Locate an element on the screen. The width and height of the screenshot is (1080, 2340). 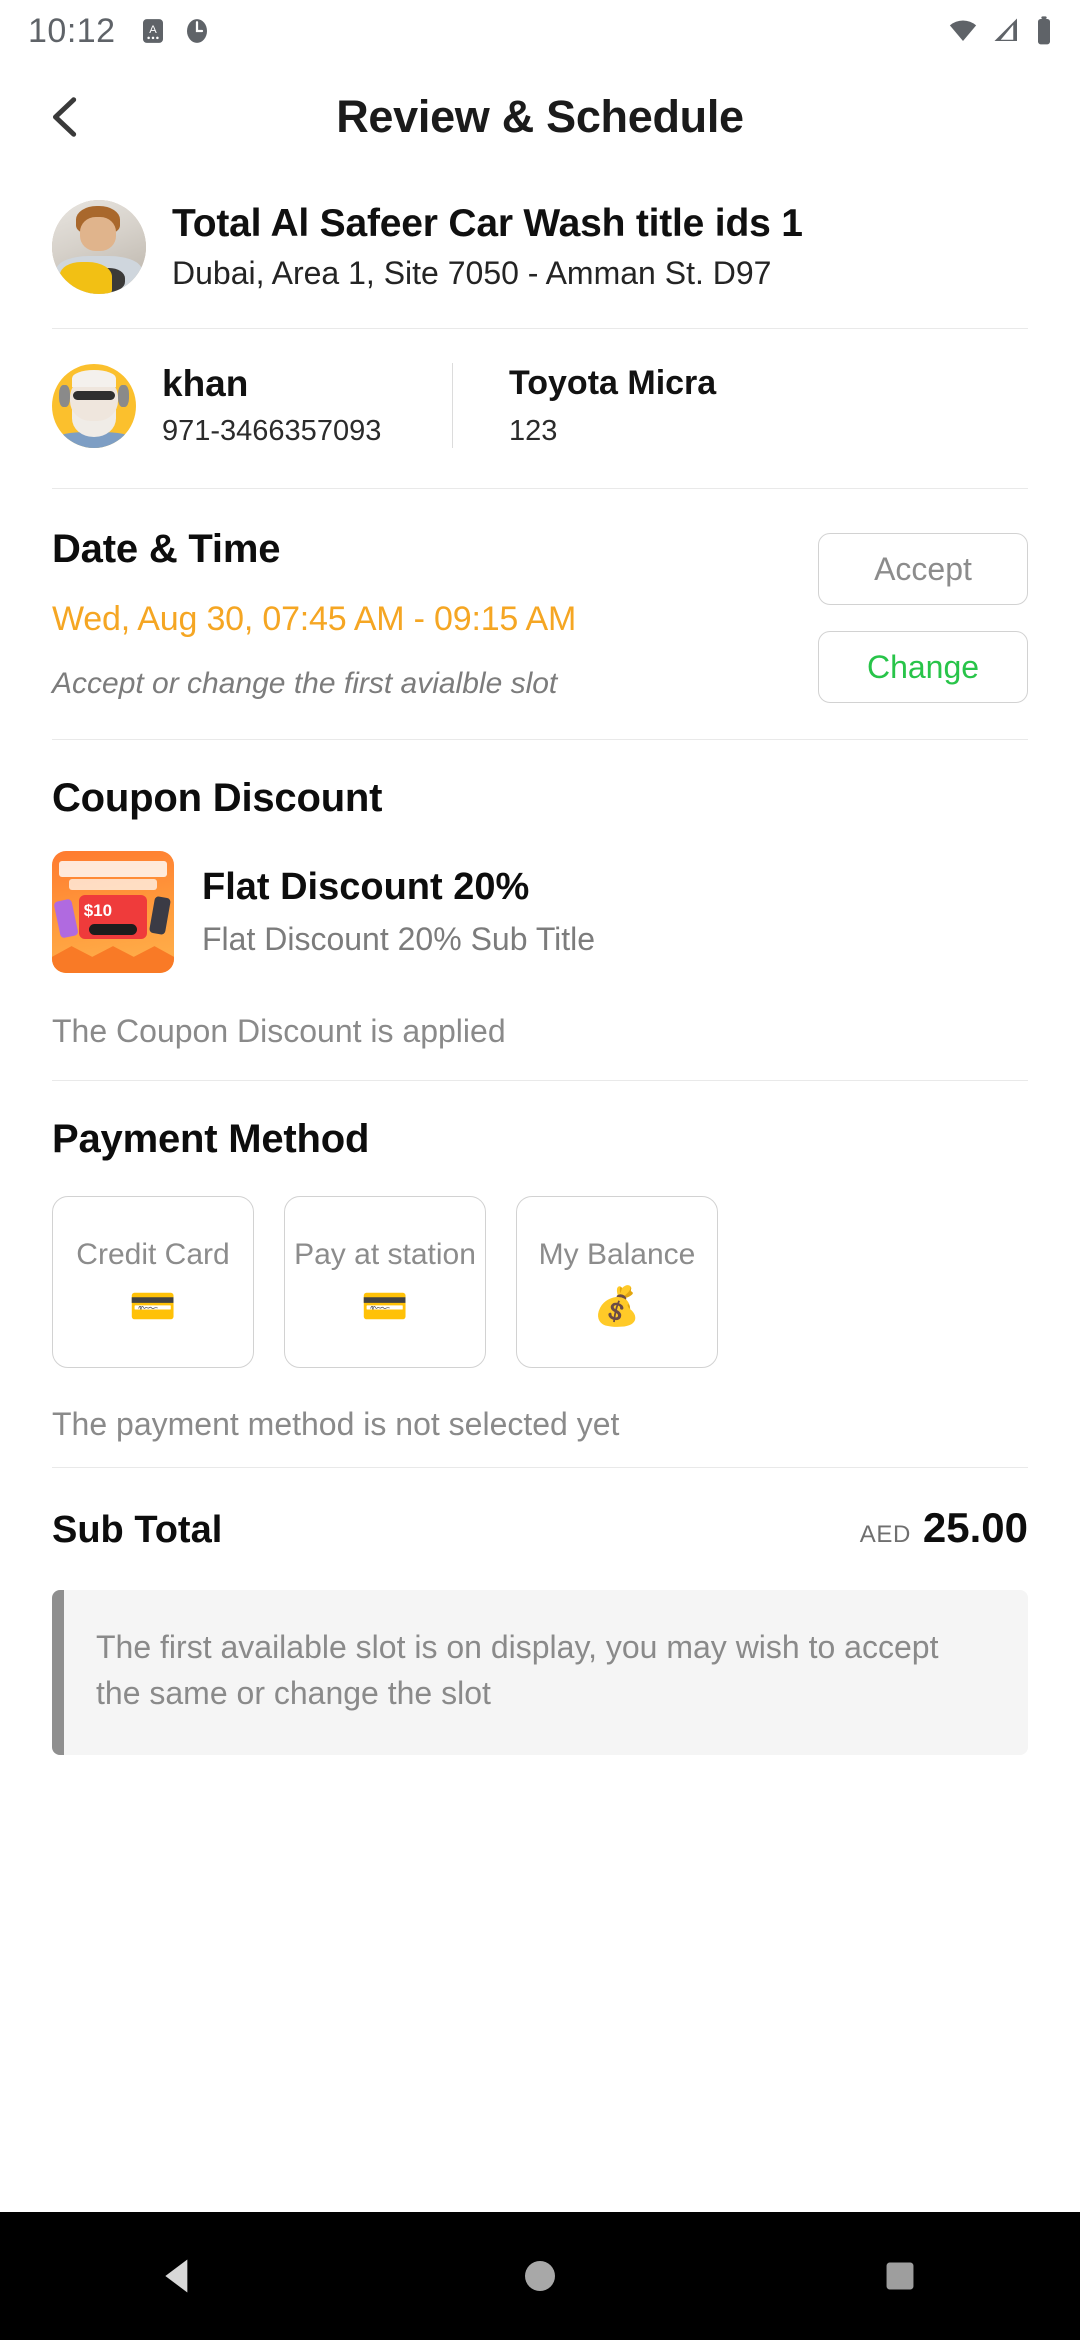
payment-option-label: Pay at station is located at coordinates (385, 1254).